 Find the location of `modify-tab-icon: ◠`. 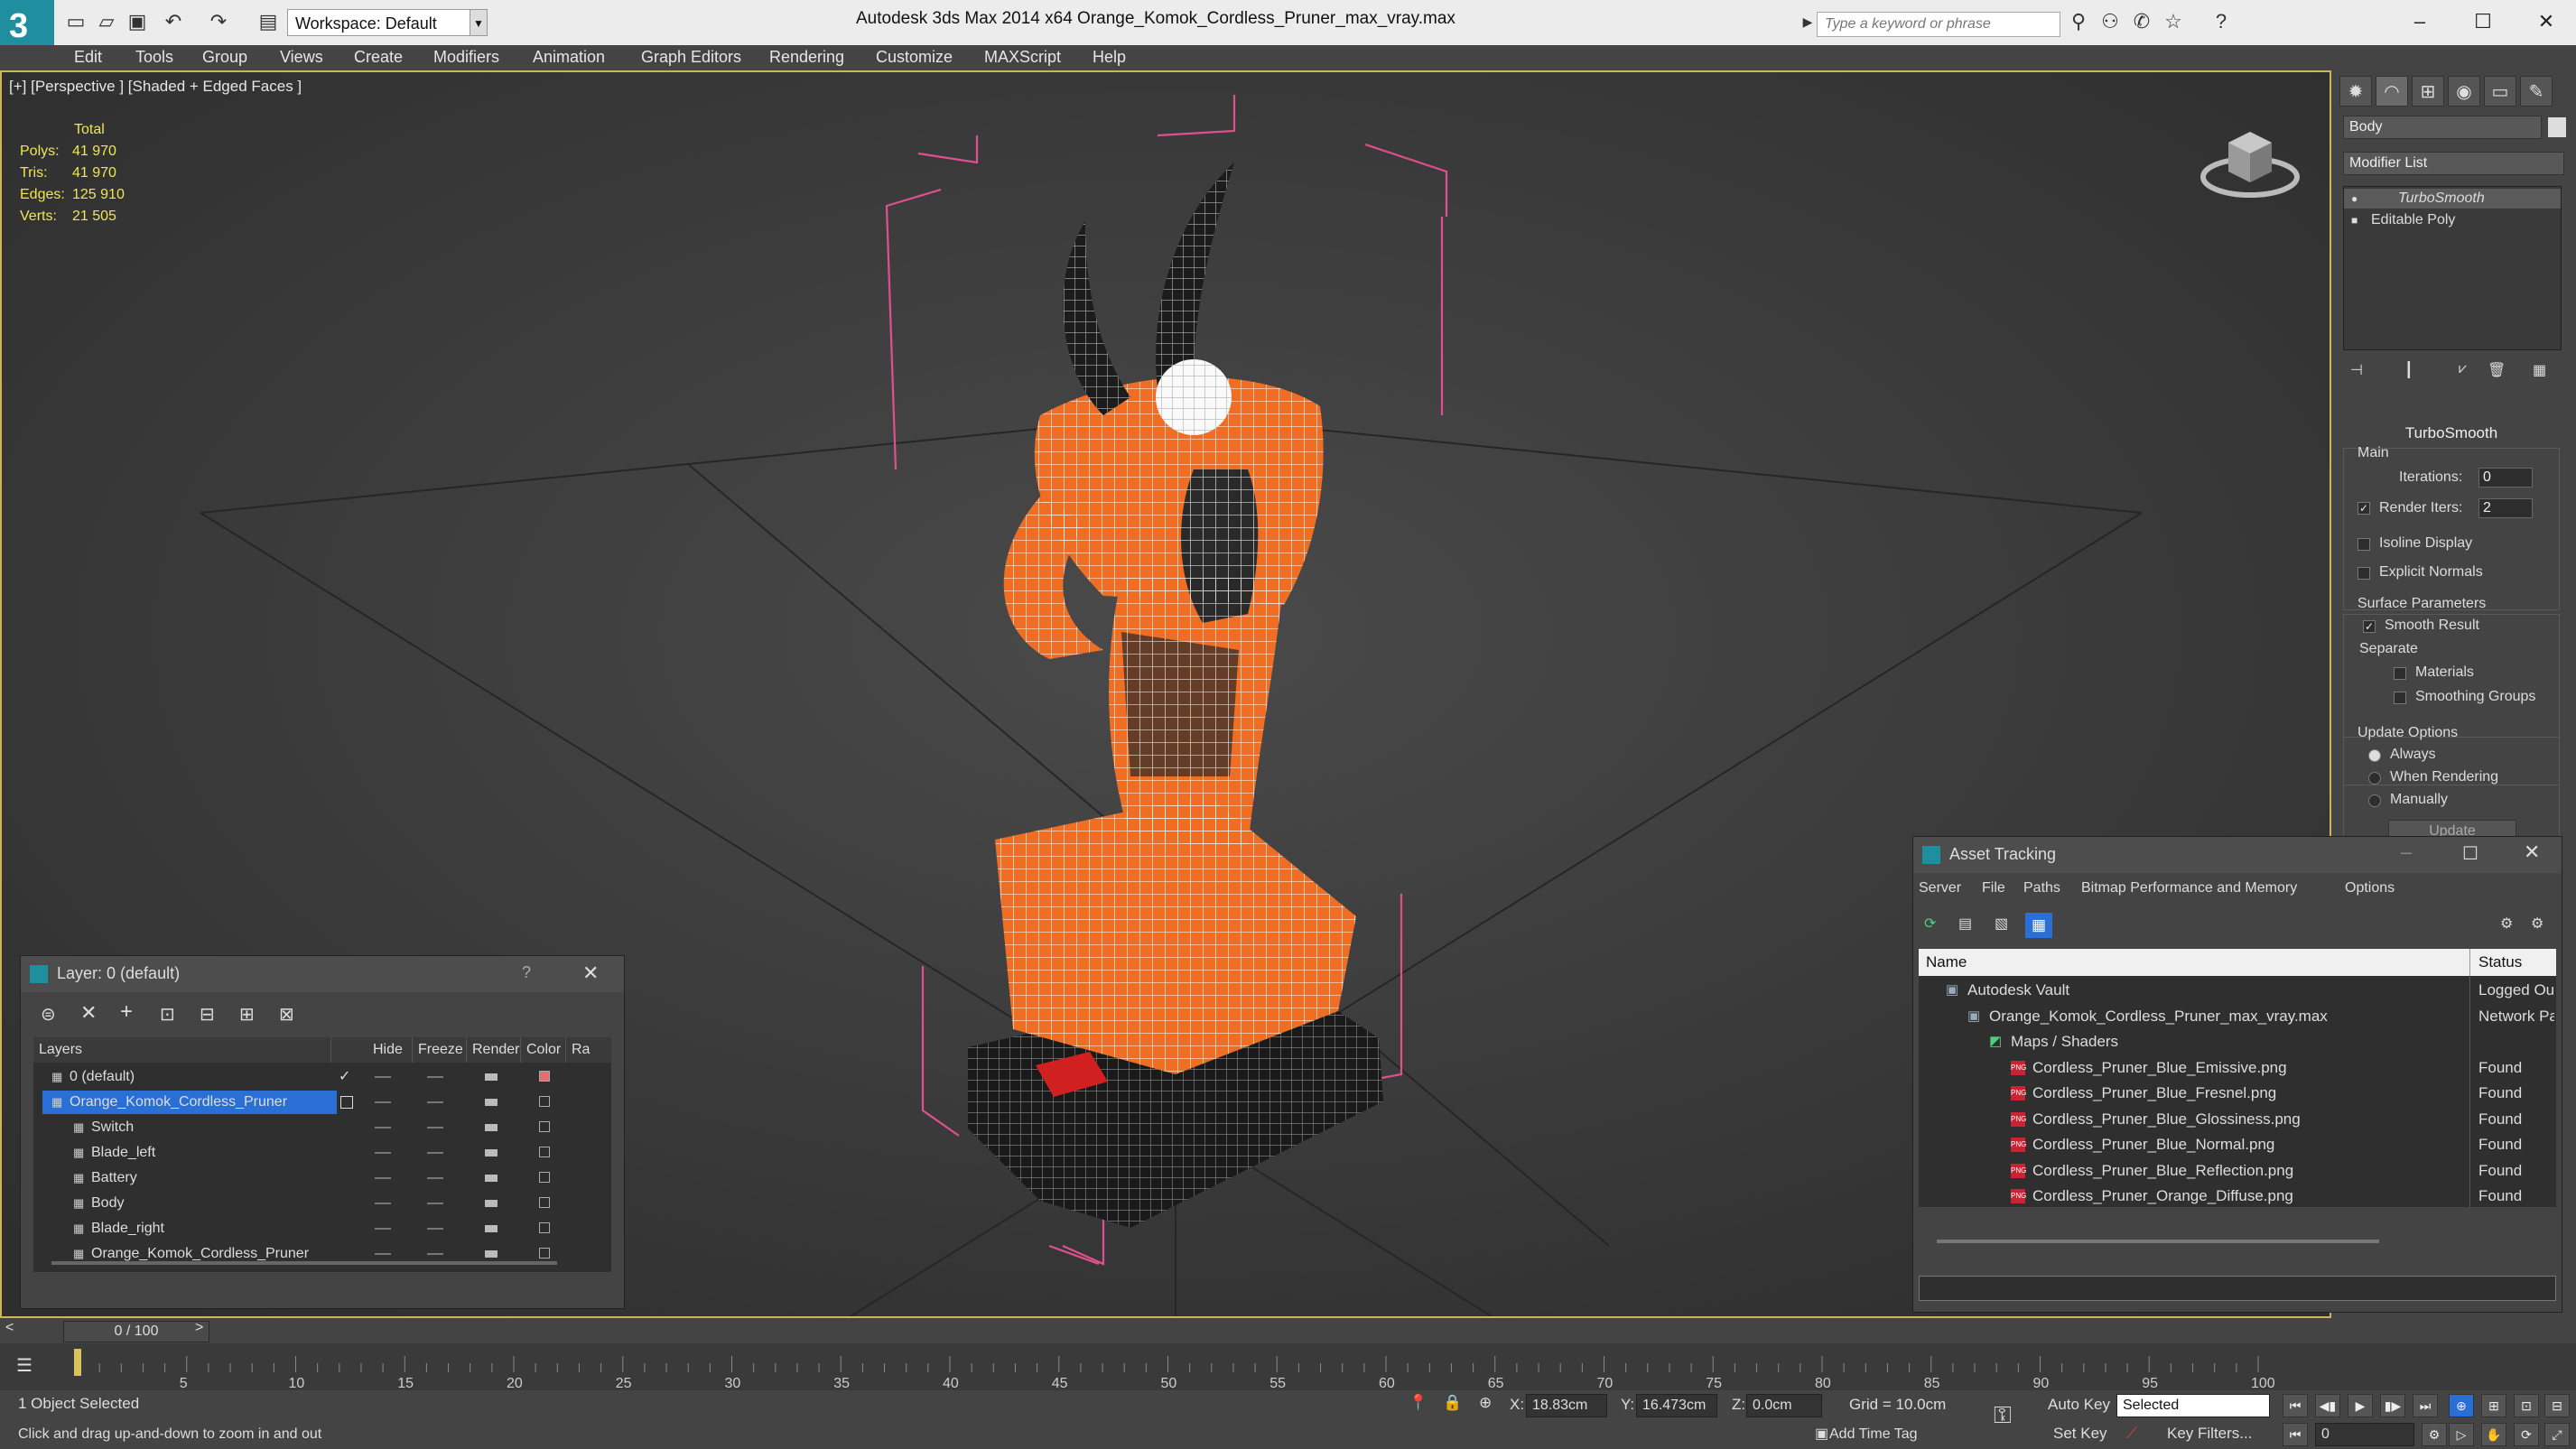

modify-tab-icon: ◠ is located at coordinates (2392, 91).